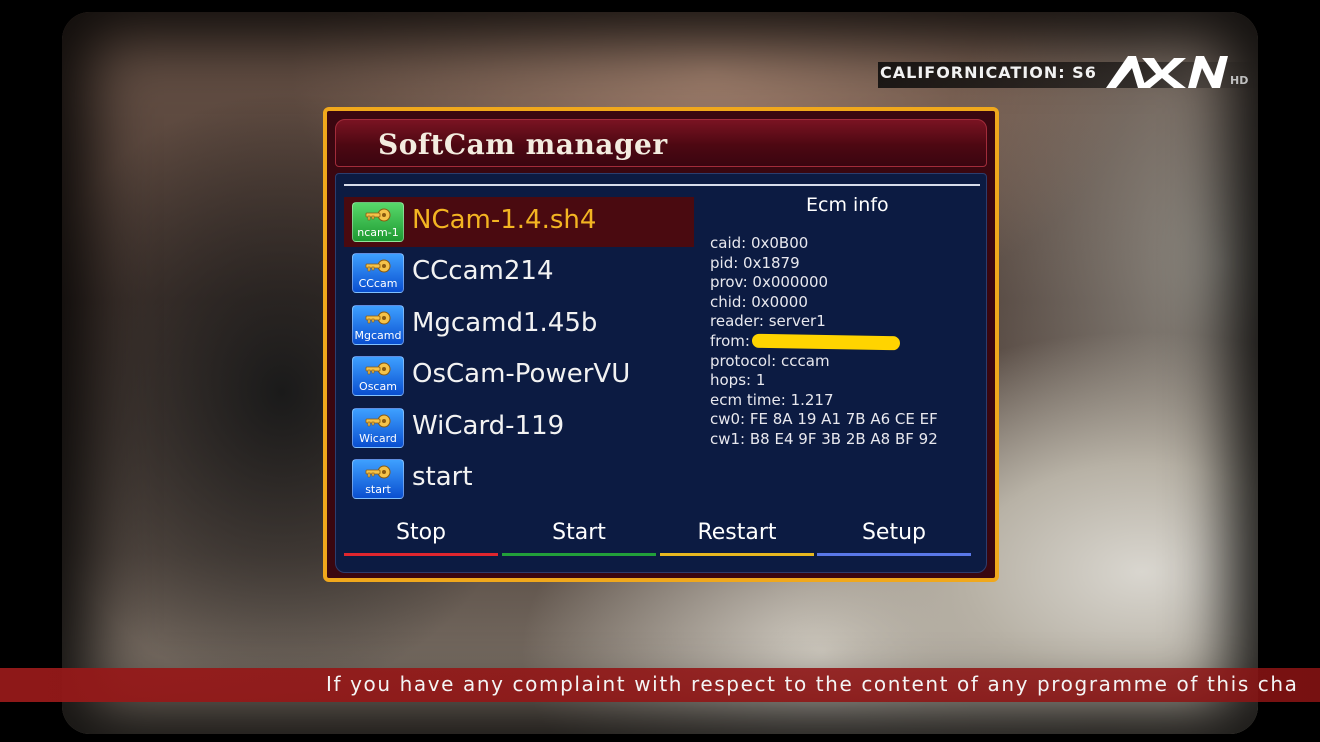  Describe the element at coordinates (1239, 80) in the screenshot. I see `svg-text: HD` at that location.